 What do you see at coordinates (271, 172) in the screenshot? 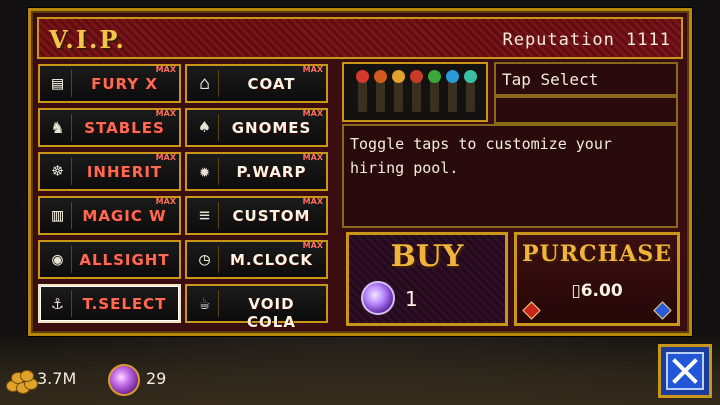
I see `upgrade-label: P.WARP` at bounding box center [271, 172].